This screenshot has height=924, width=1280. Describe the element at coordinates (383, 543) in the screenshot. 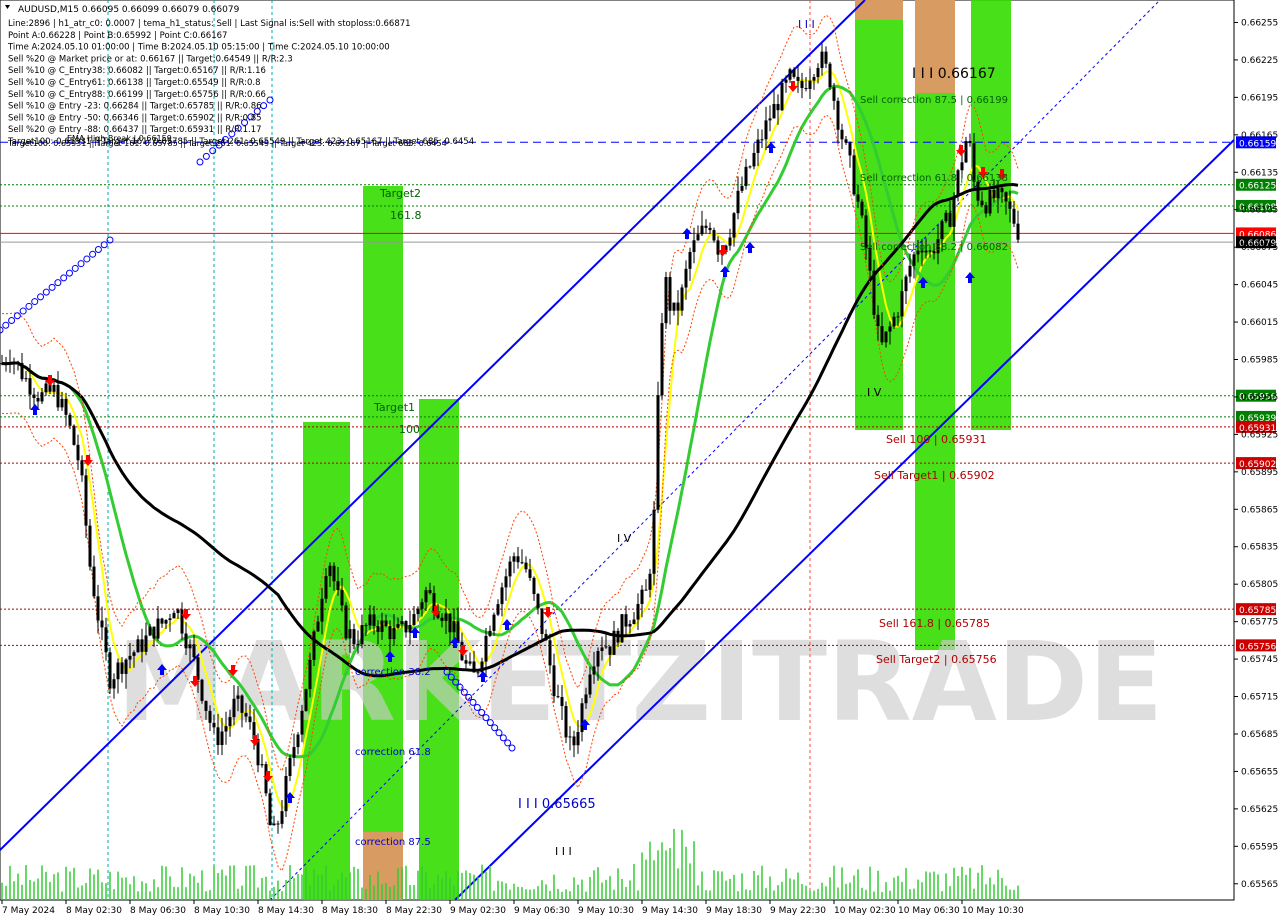

I see `zone-rect` at that location.